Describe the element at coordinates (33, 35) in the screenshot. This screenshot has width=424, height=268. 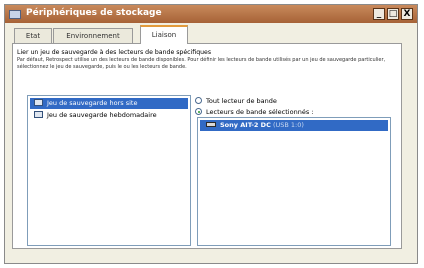
I see `tab-etat: Etat` at that location.